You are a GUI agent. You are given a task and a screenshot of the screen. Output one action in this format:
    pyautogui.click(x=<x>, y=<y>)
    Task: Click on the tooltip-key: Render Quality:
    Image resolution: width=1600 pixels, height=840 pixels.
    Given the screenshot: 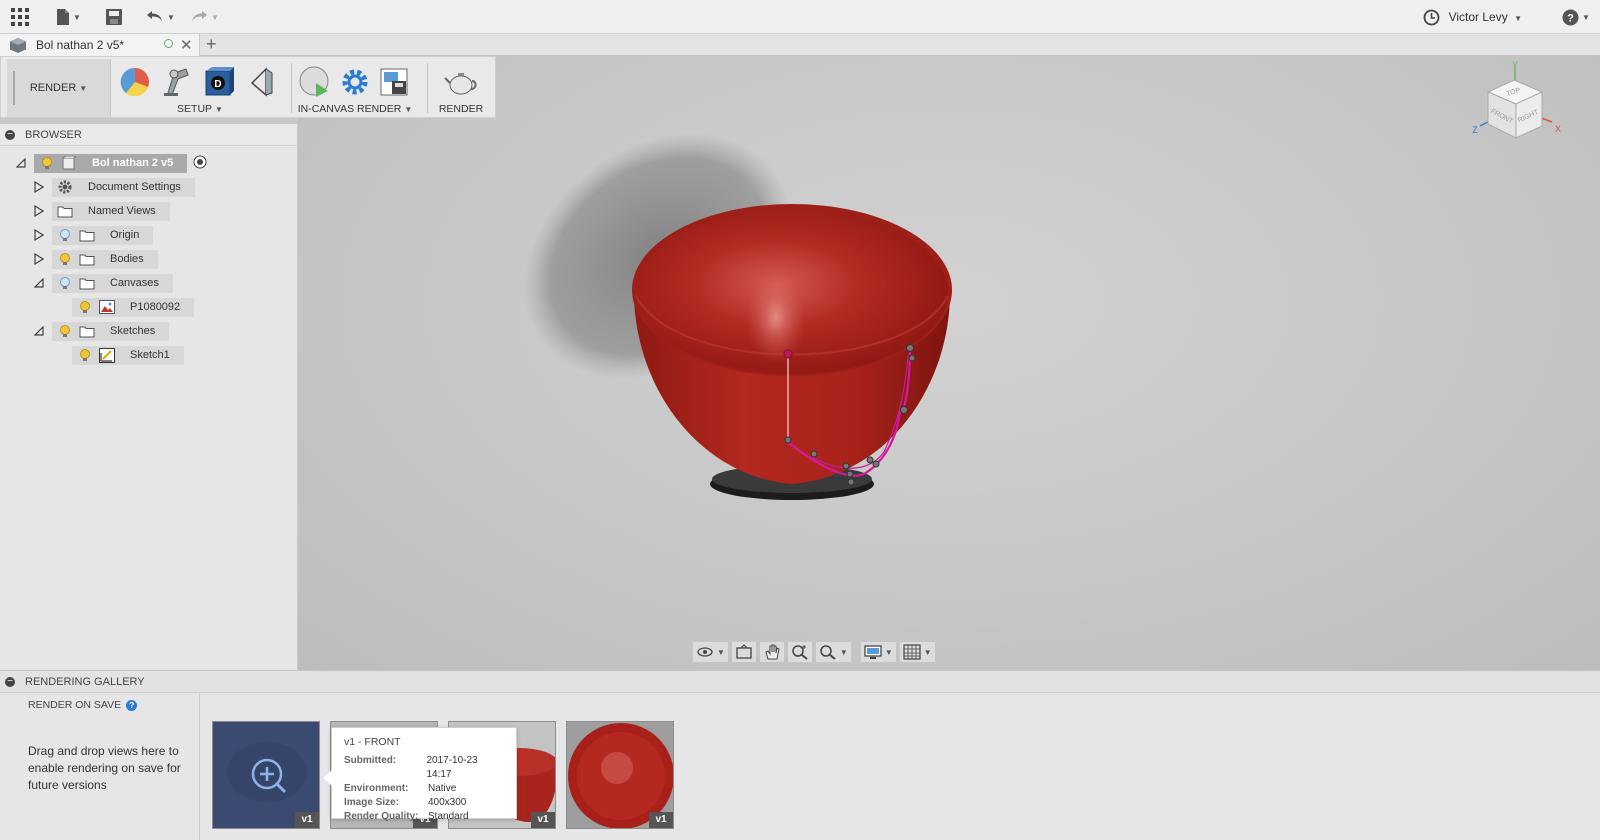 What is the action you would take?
    pyautogui.click(x=381, y=816)
    